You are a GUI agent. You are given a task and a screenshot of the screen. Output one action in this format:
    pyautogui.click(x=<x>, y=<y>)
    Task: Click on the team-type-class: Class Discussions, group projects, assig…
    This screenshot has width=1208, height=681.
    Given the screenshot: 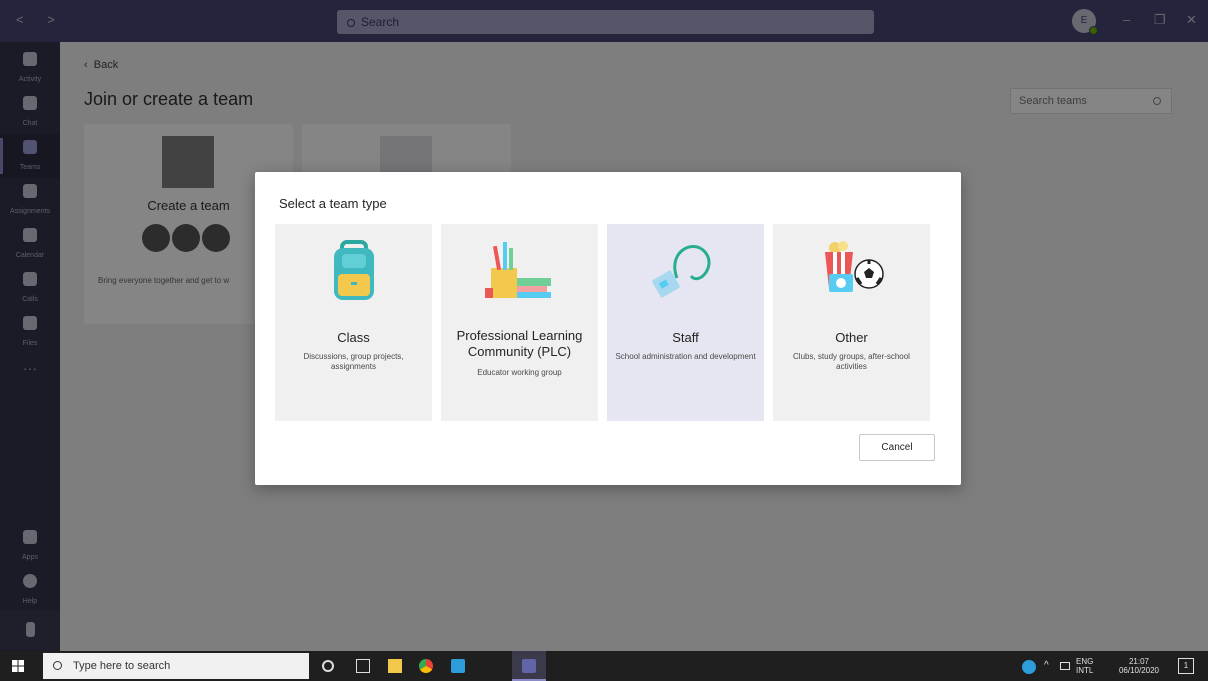 What is the action you would take?
    pyautogui.click(x=353, y=322)
    